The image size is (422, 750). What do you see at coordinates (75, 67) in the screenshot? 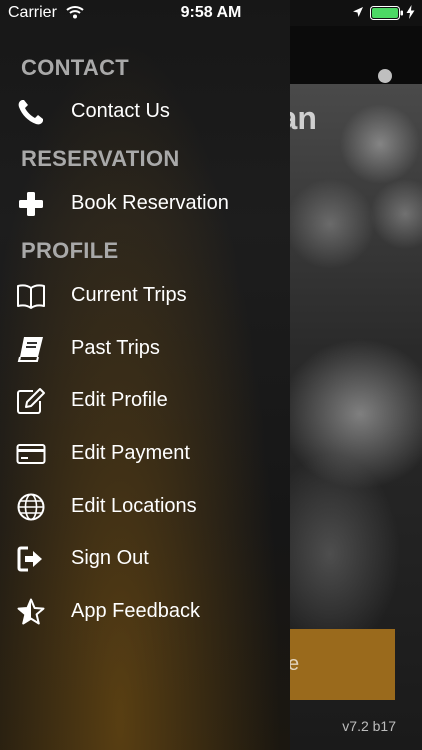
I see `section-title-contact: CONTACT` at bounding box center [75, 67].